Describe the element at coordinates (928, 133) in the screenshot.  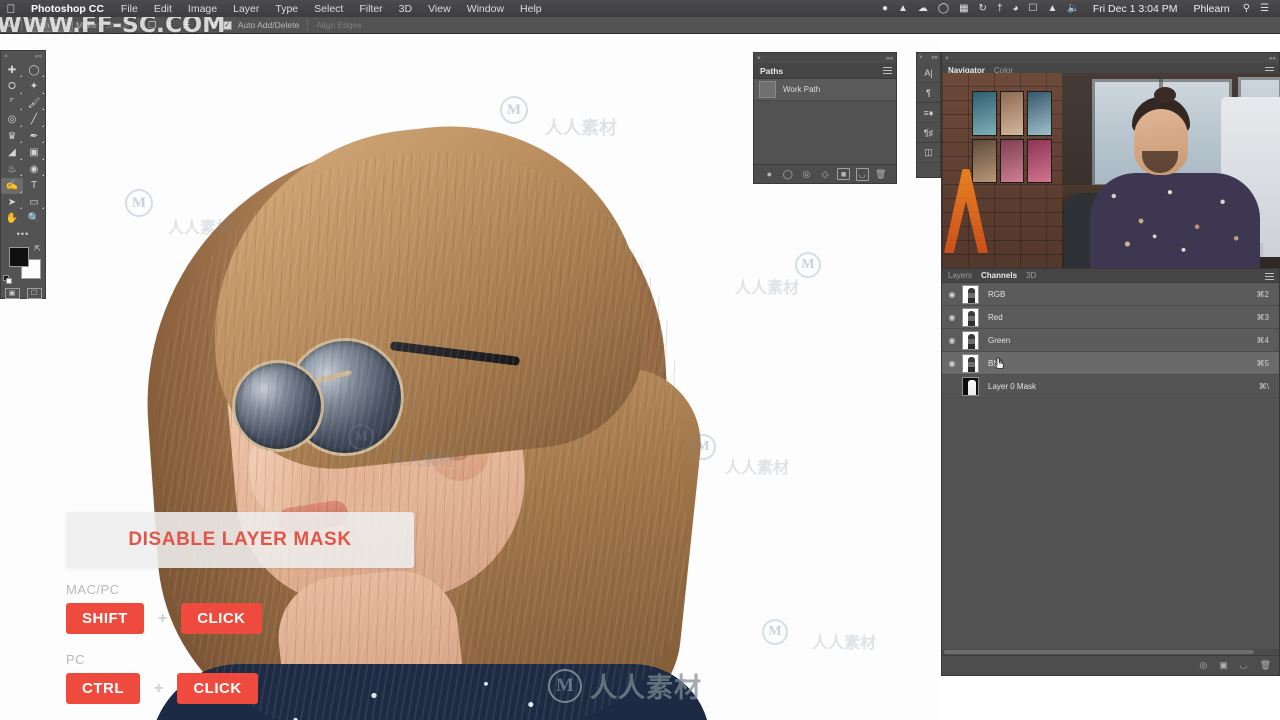
I see `paragraph-styles-icon: ¶♯` at that location.